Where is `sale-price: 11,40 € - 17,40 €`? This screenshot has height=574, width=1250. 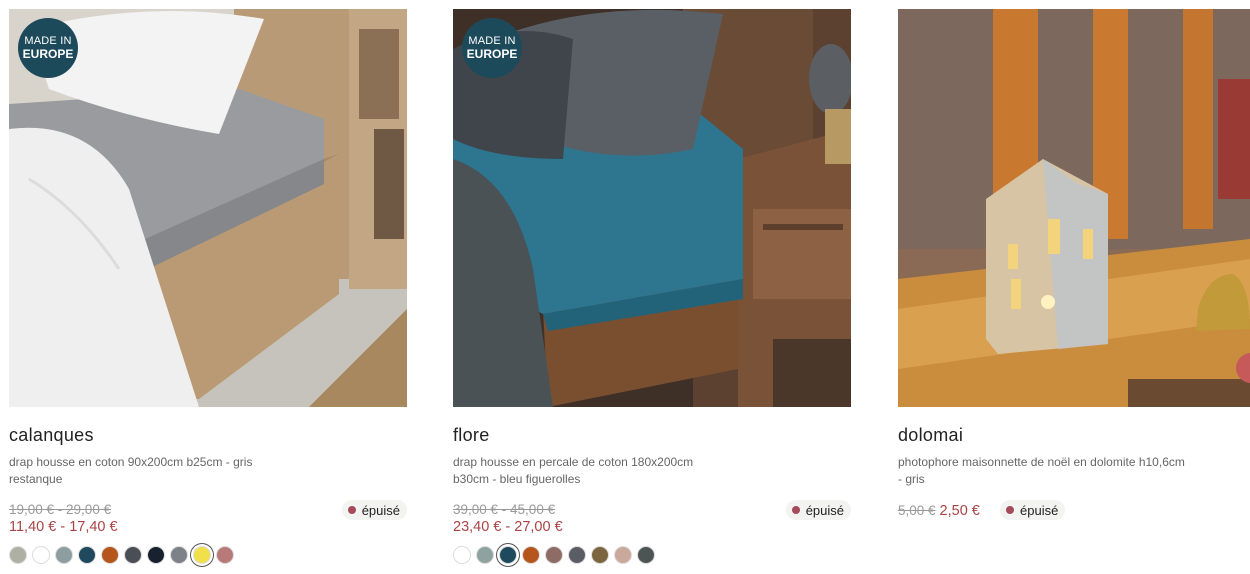 sale-price: 11,40 € - 17,40 € is located at coordinates (63, 527).